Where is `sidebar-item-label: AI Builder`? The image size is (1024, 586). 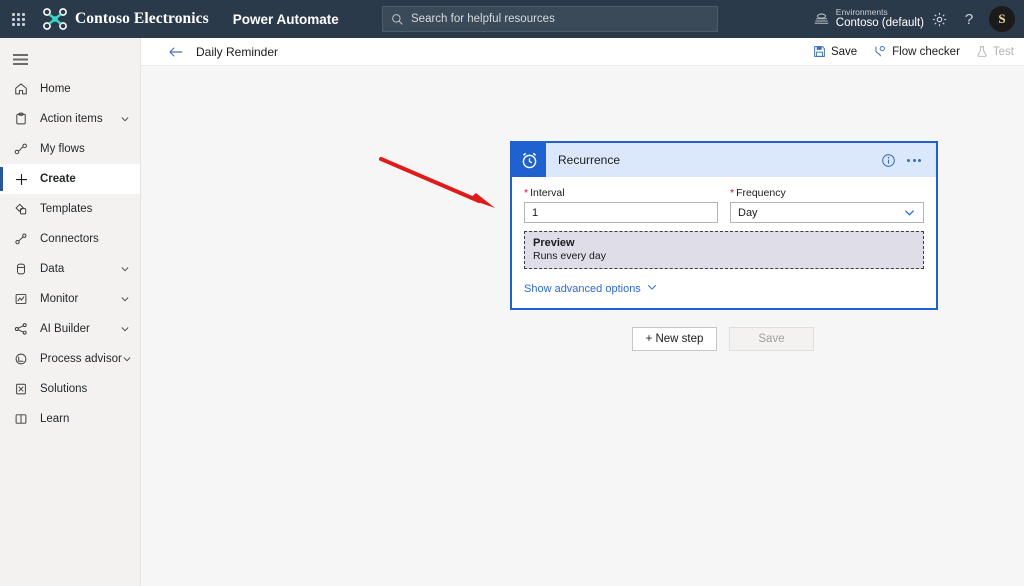
sidebar-item-label: AI Builder is located at coordinates (65, 329).